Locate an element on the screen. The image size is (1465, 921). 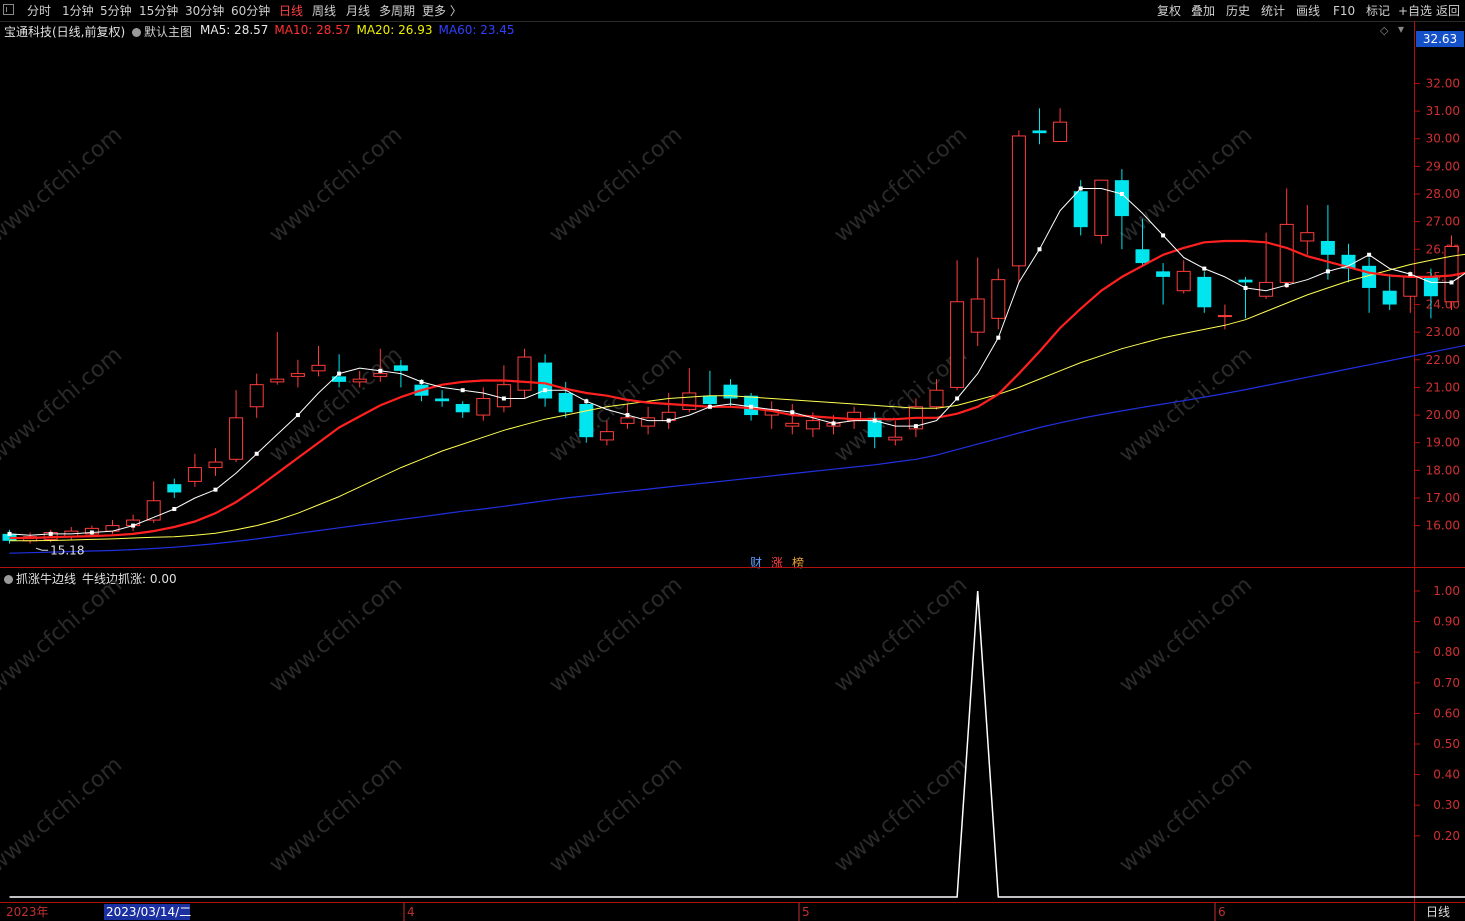
price-tick-label: 19.00 is located at coordinates (1443, 443).